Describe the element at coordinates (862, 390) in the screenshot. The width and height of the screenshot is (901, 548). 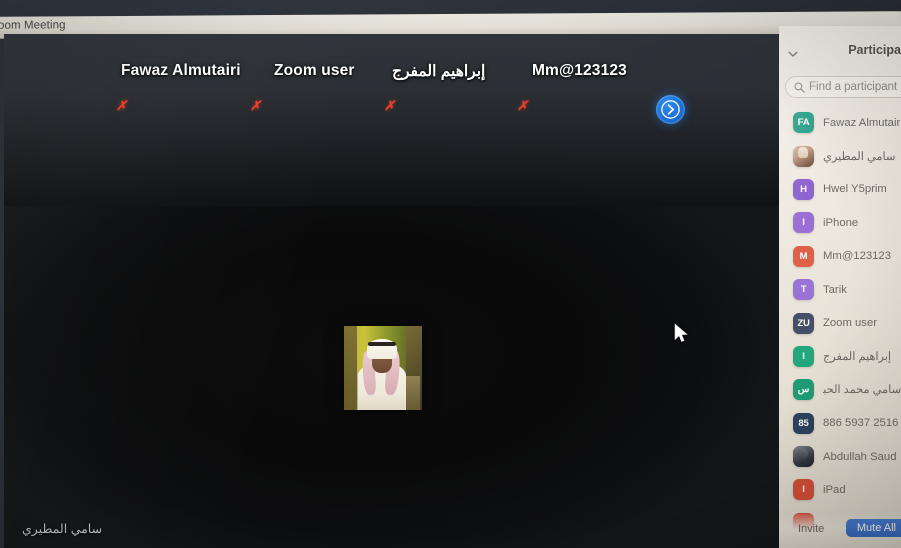
I see `participant-name: سامي محمد الحبردي` at that location.